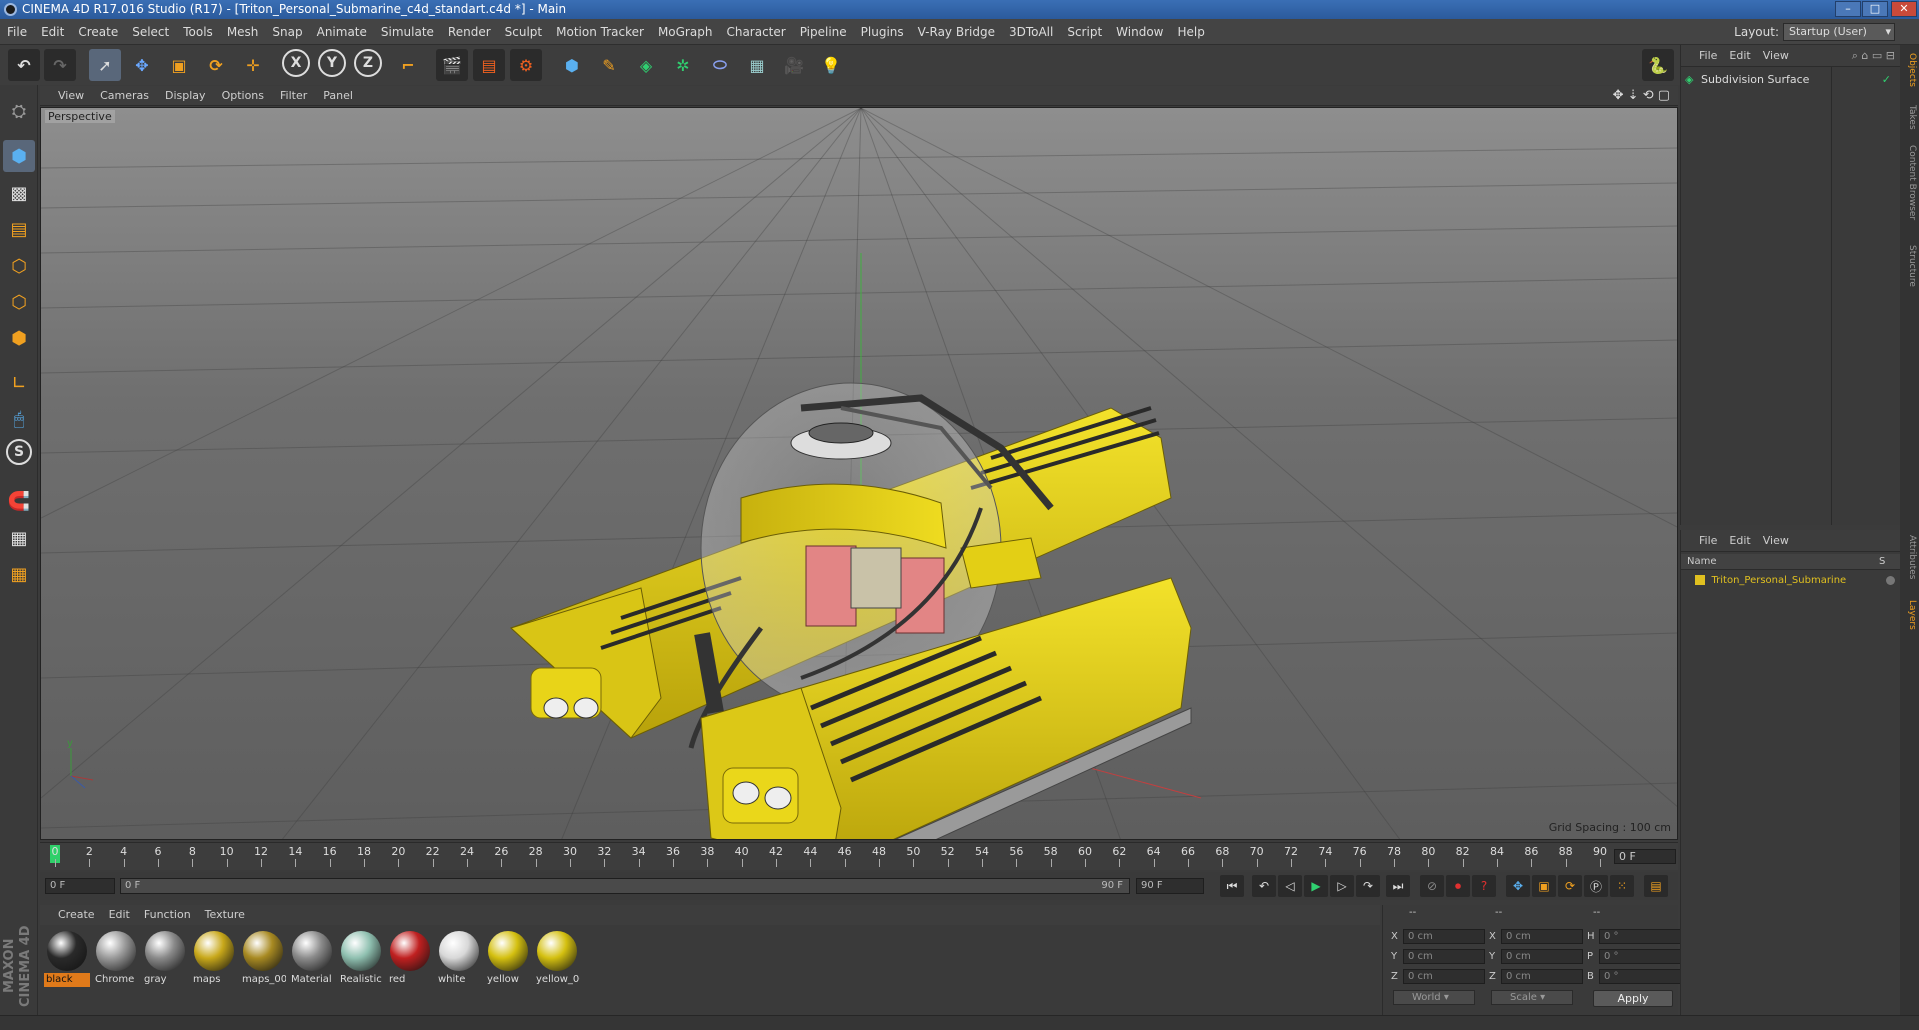 The image size is (1919, 1030). Describe the element at coordinates (19, 452) in the screenshot. I see `snap-icon: S` at that location.